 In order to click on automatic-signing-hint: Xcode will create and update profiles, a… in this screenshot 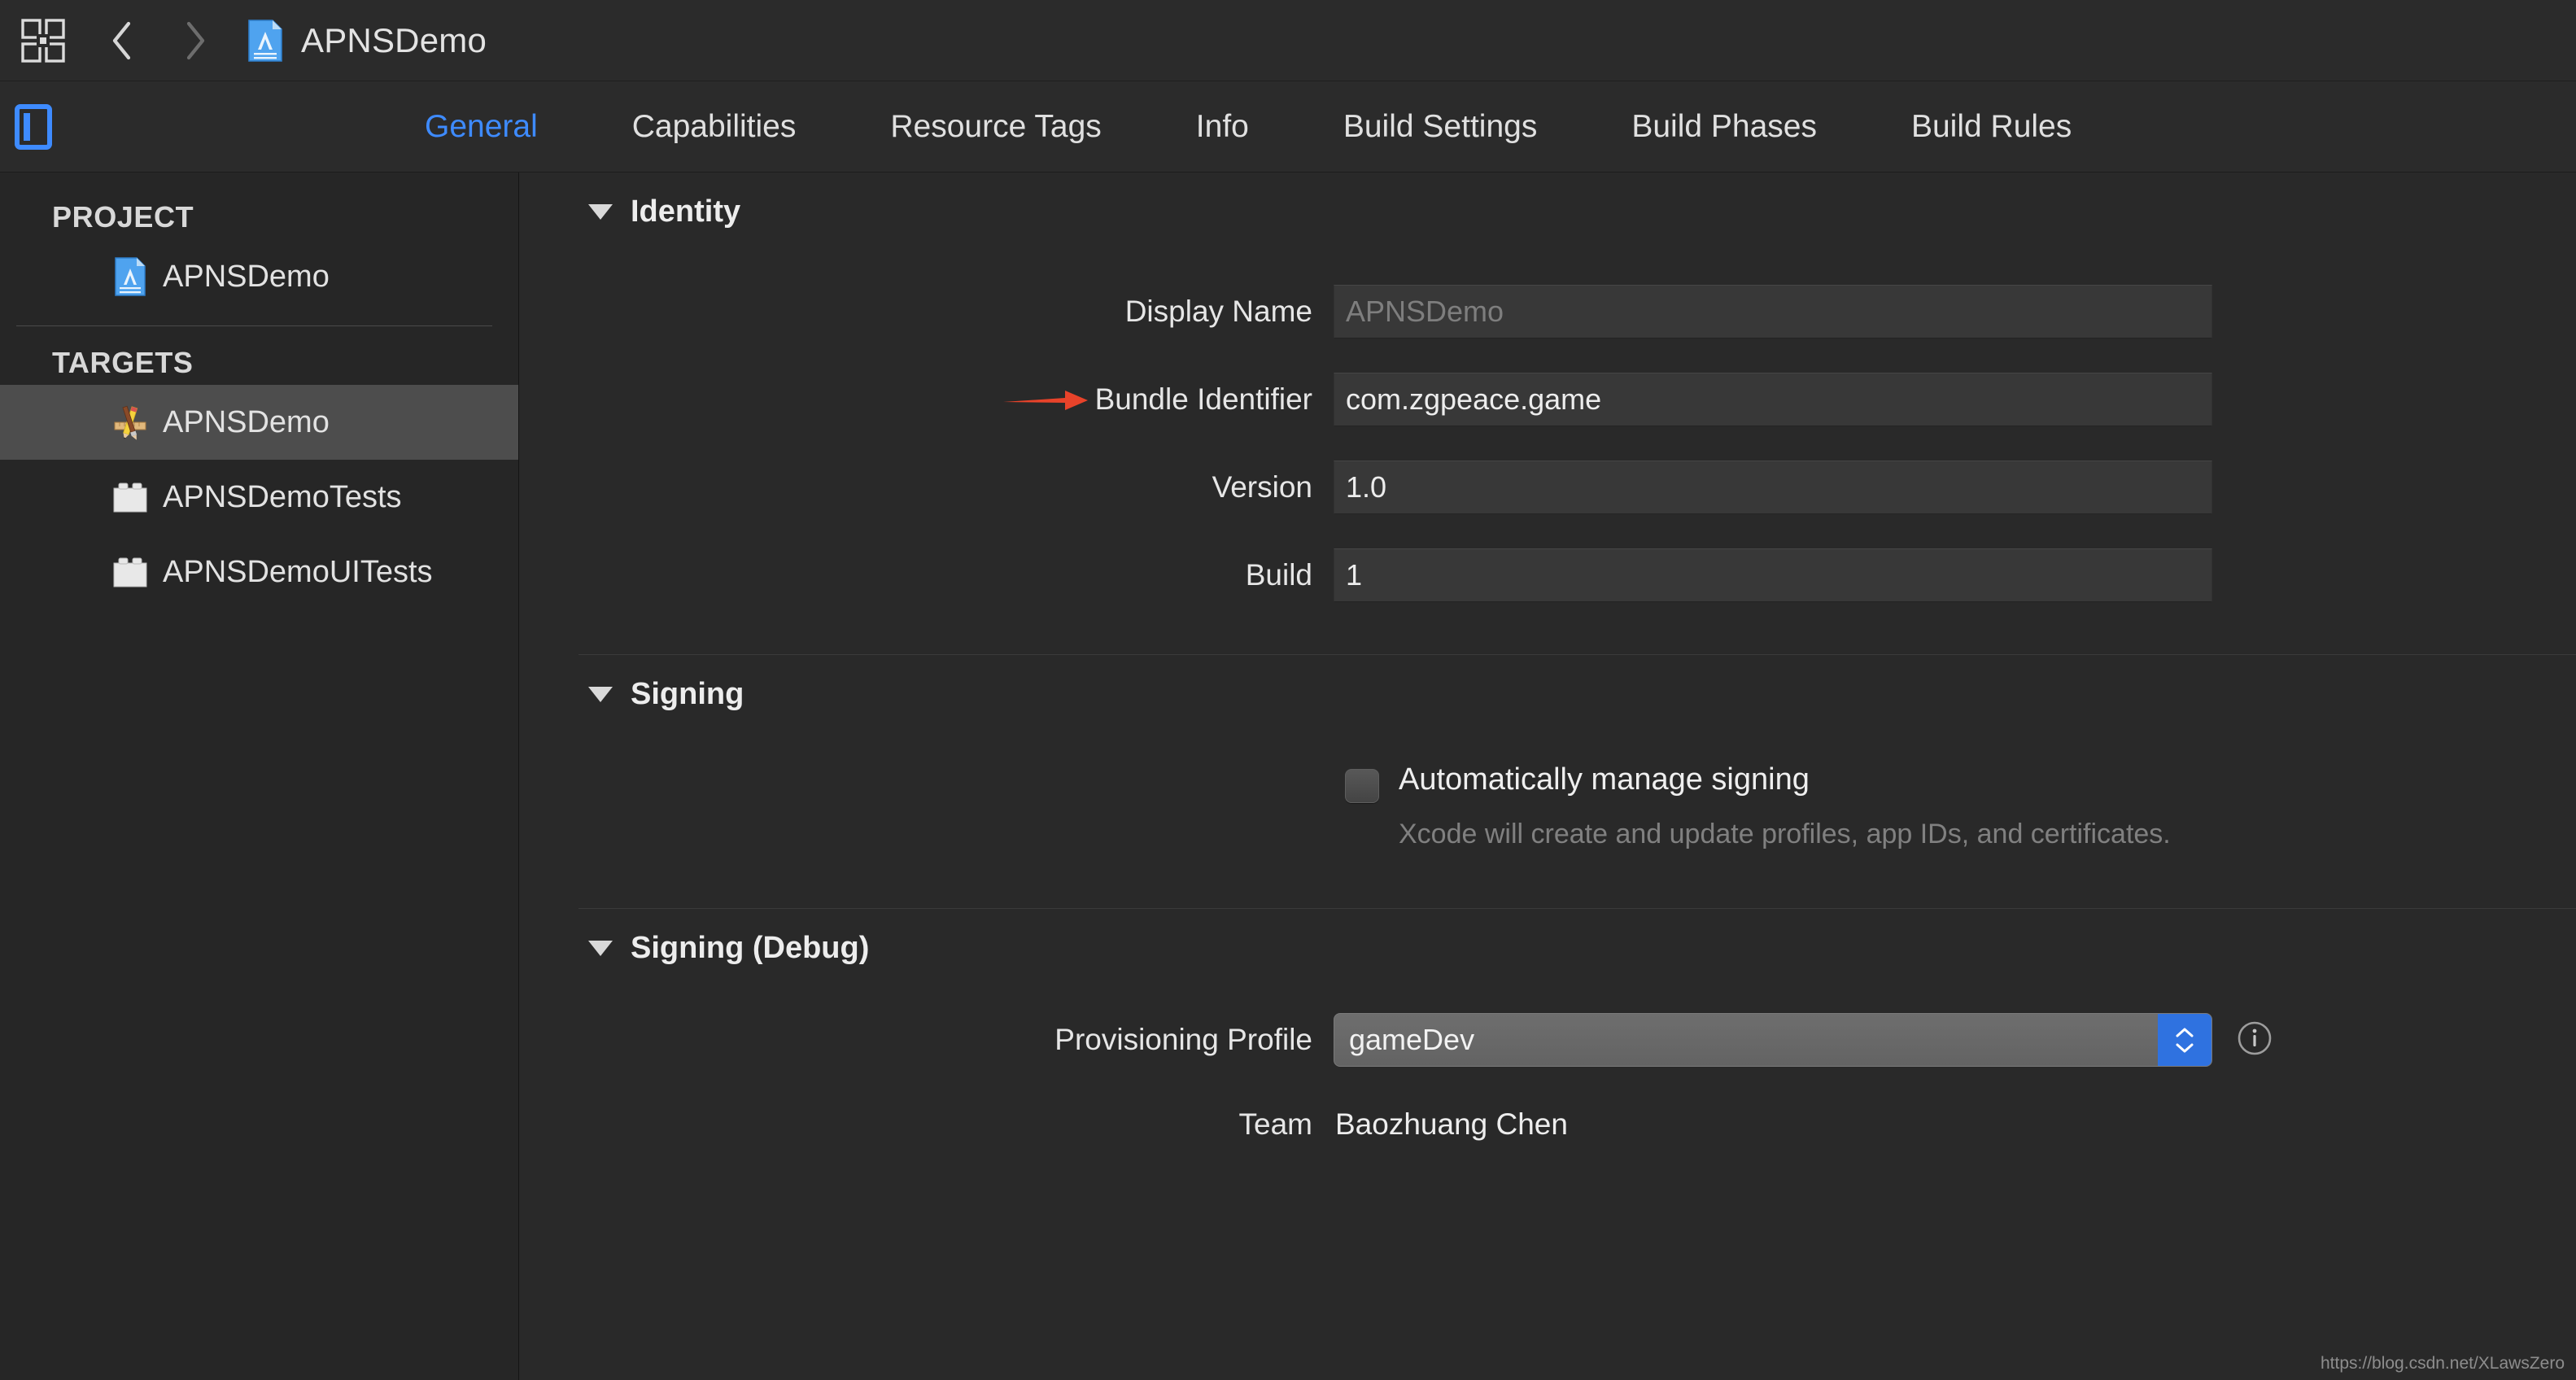, I will do `click(1785, 834)`.